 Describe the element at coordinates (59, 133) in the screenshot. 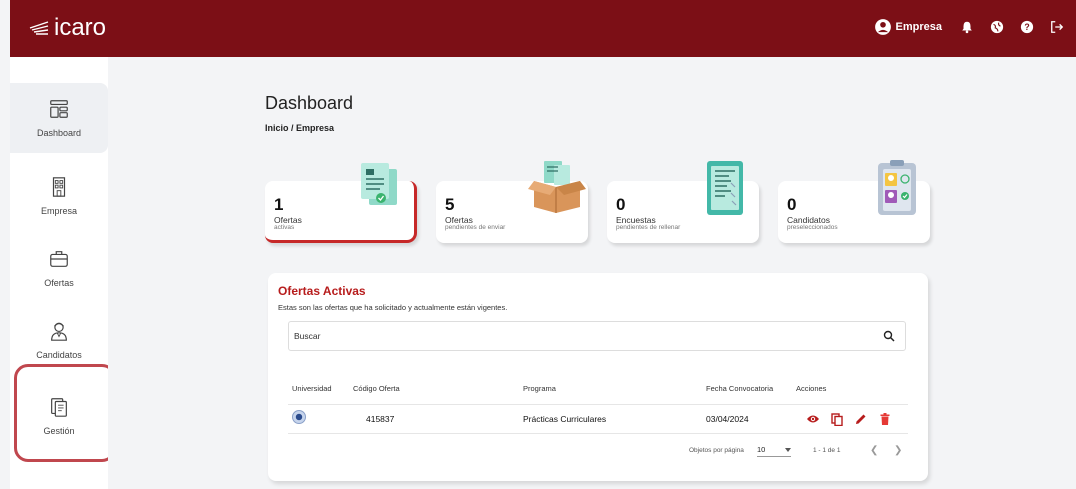

I see `sidebar-item-label: Dashboard` at that location.